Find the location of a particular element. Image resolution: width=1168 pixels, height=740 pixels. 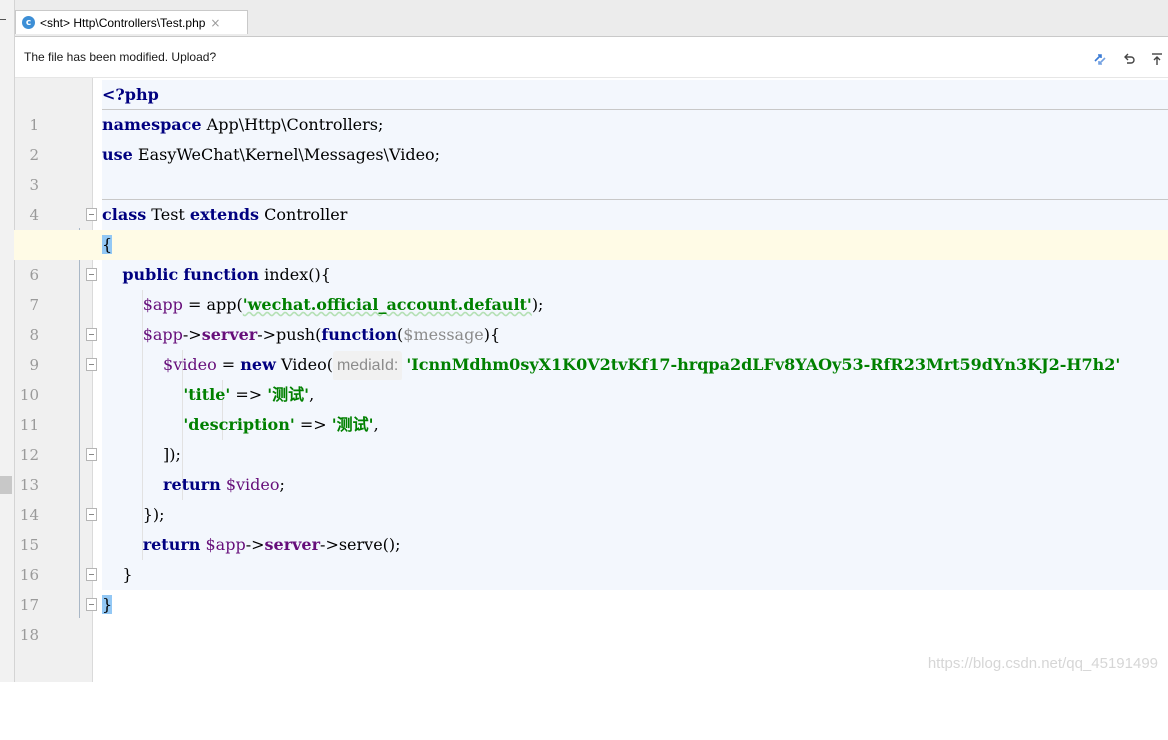

parameter-hint: mediaId: is located at coordinates (367, 366).